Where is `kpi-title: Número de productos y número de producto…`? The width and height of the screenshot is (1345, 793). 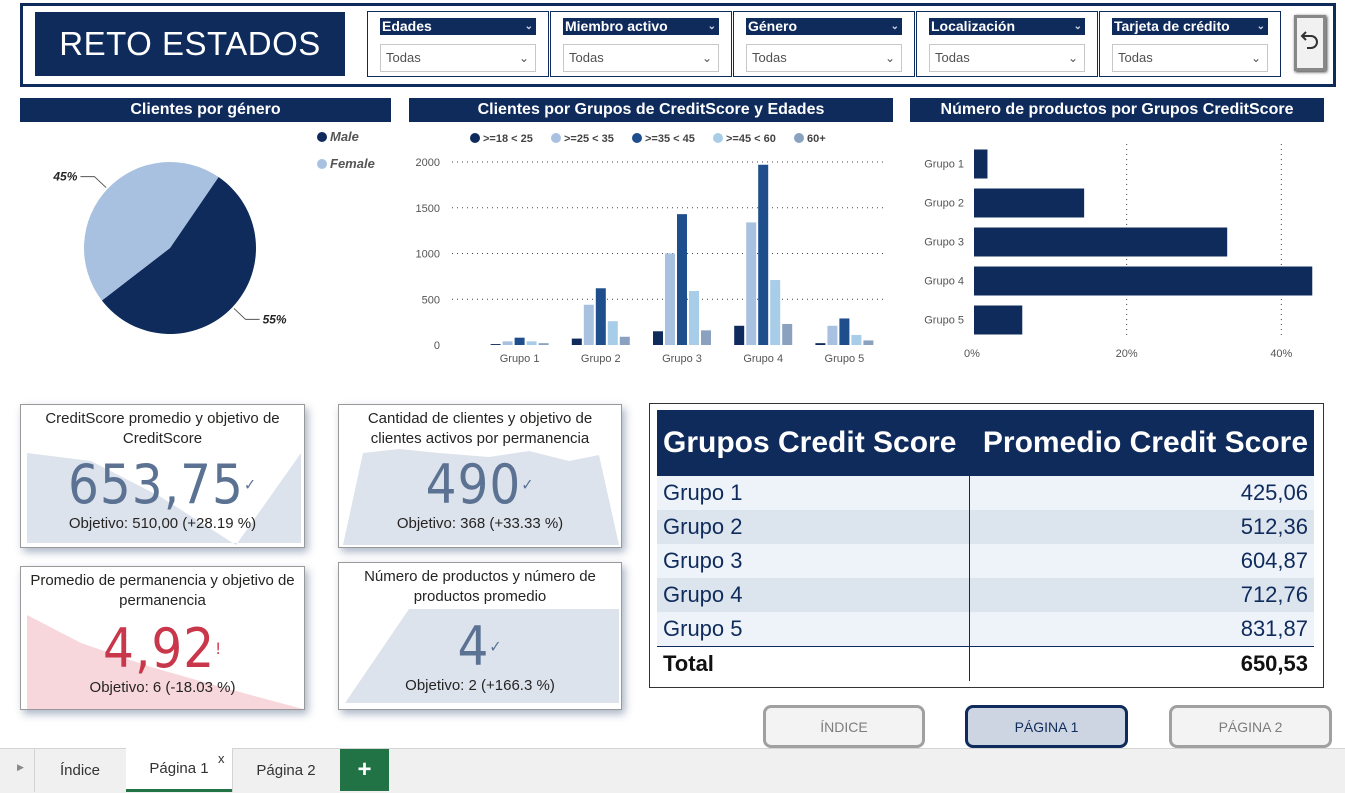
kpi-title: Número de productos y número de producto… is located at coordinates (480, 586).